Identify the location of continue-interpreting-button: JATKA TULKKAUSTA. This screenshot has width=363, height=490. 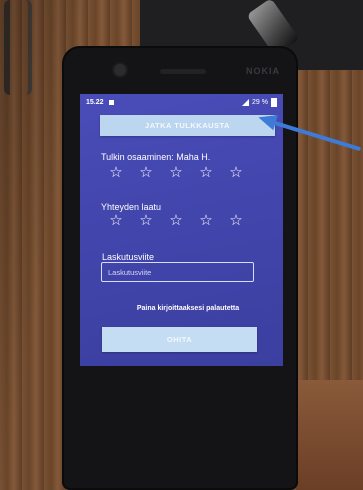
(187, 125).